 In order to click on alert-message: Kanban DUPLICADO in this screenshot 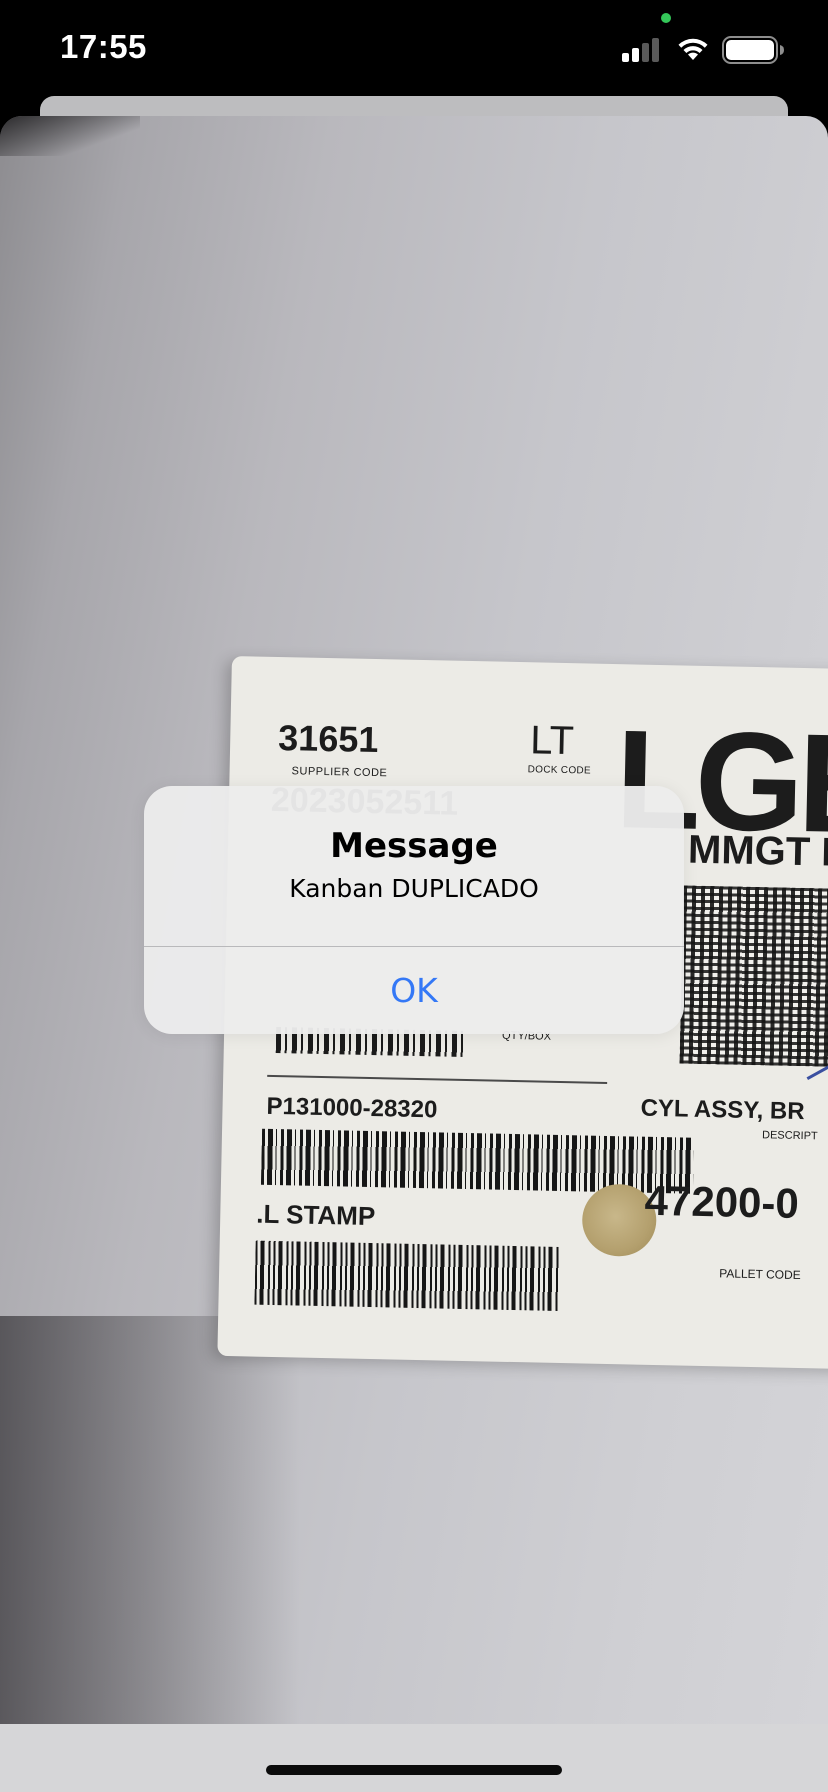, I will do `click(414, 888)`.